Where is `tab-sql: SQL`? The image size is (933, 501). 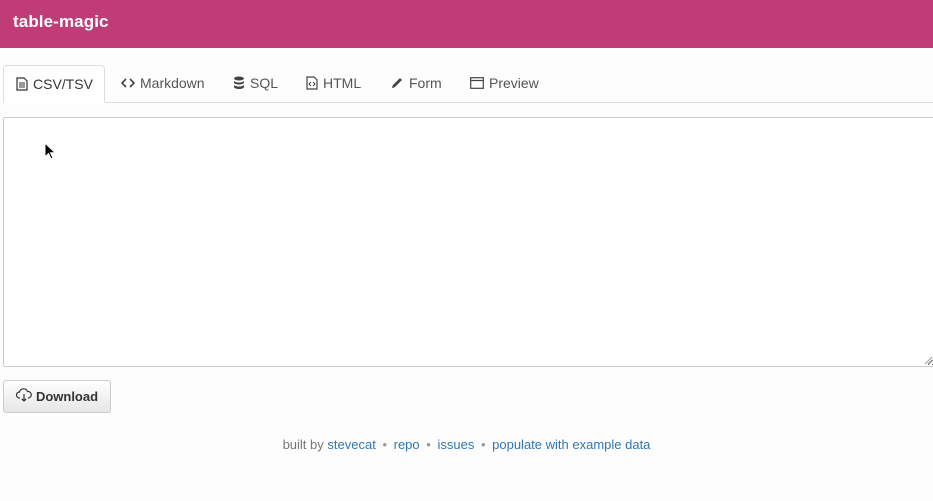
tab-sql: SQL is located at coordinates (255, 83).